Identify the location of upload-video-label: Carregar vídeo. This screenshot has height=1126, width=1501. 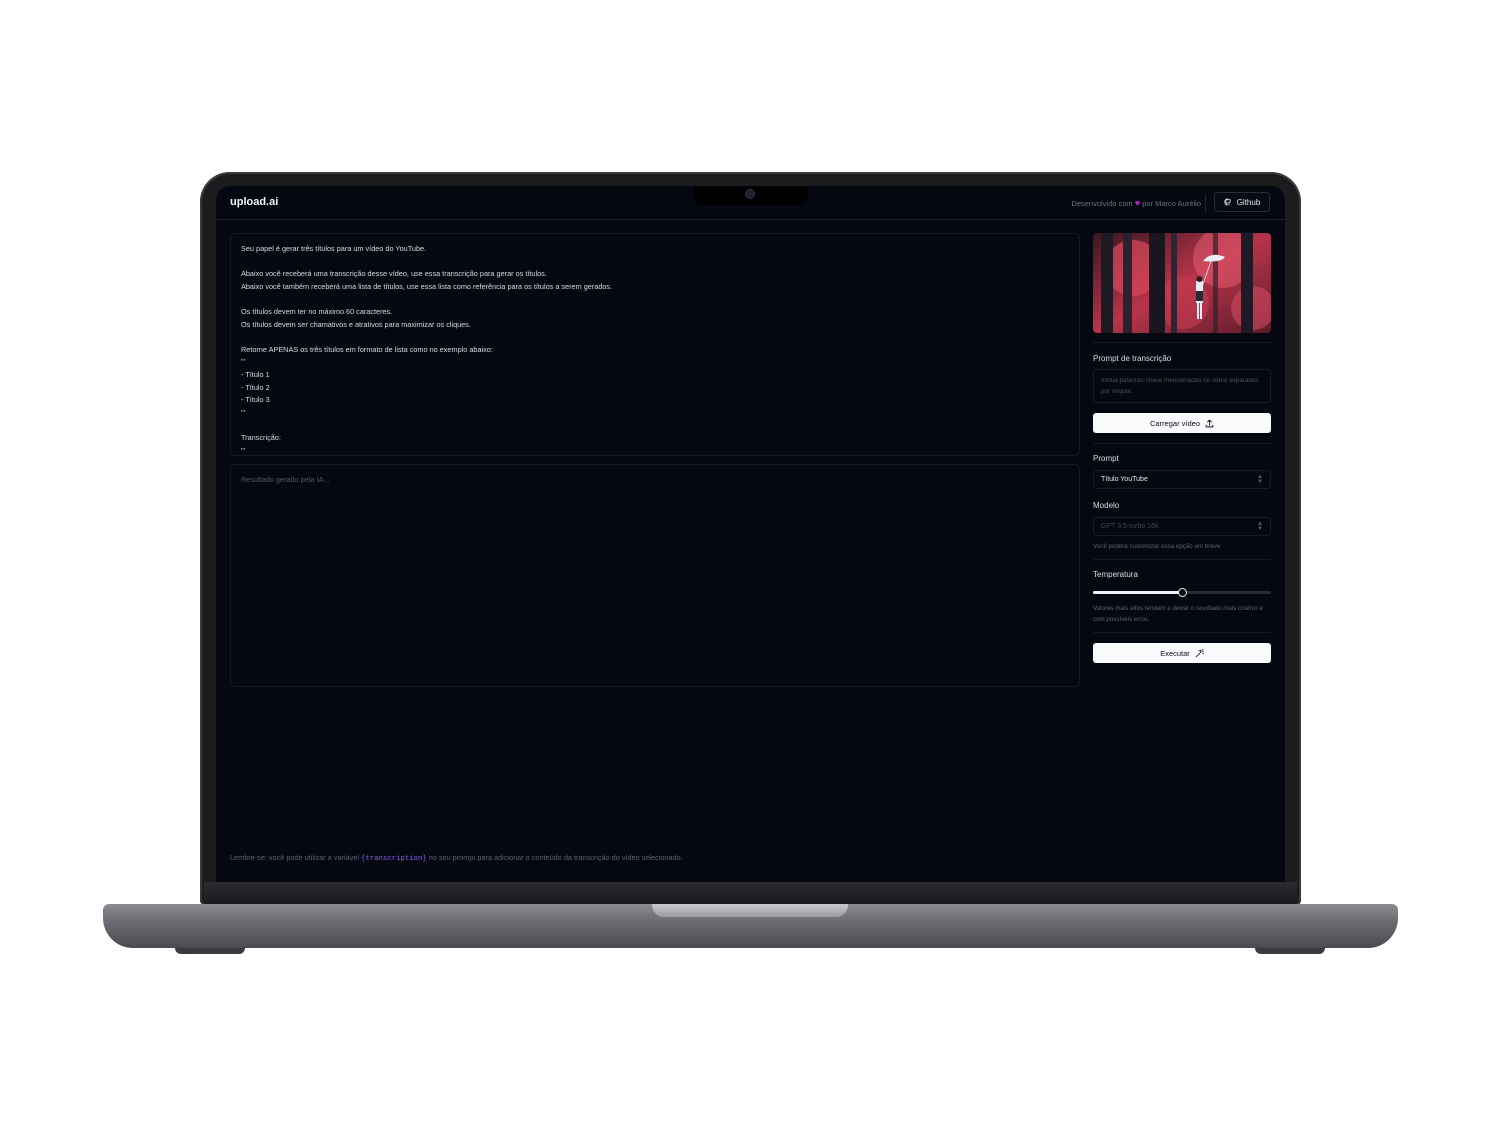
(1175, 423).